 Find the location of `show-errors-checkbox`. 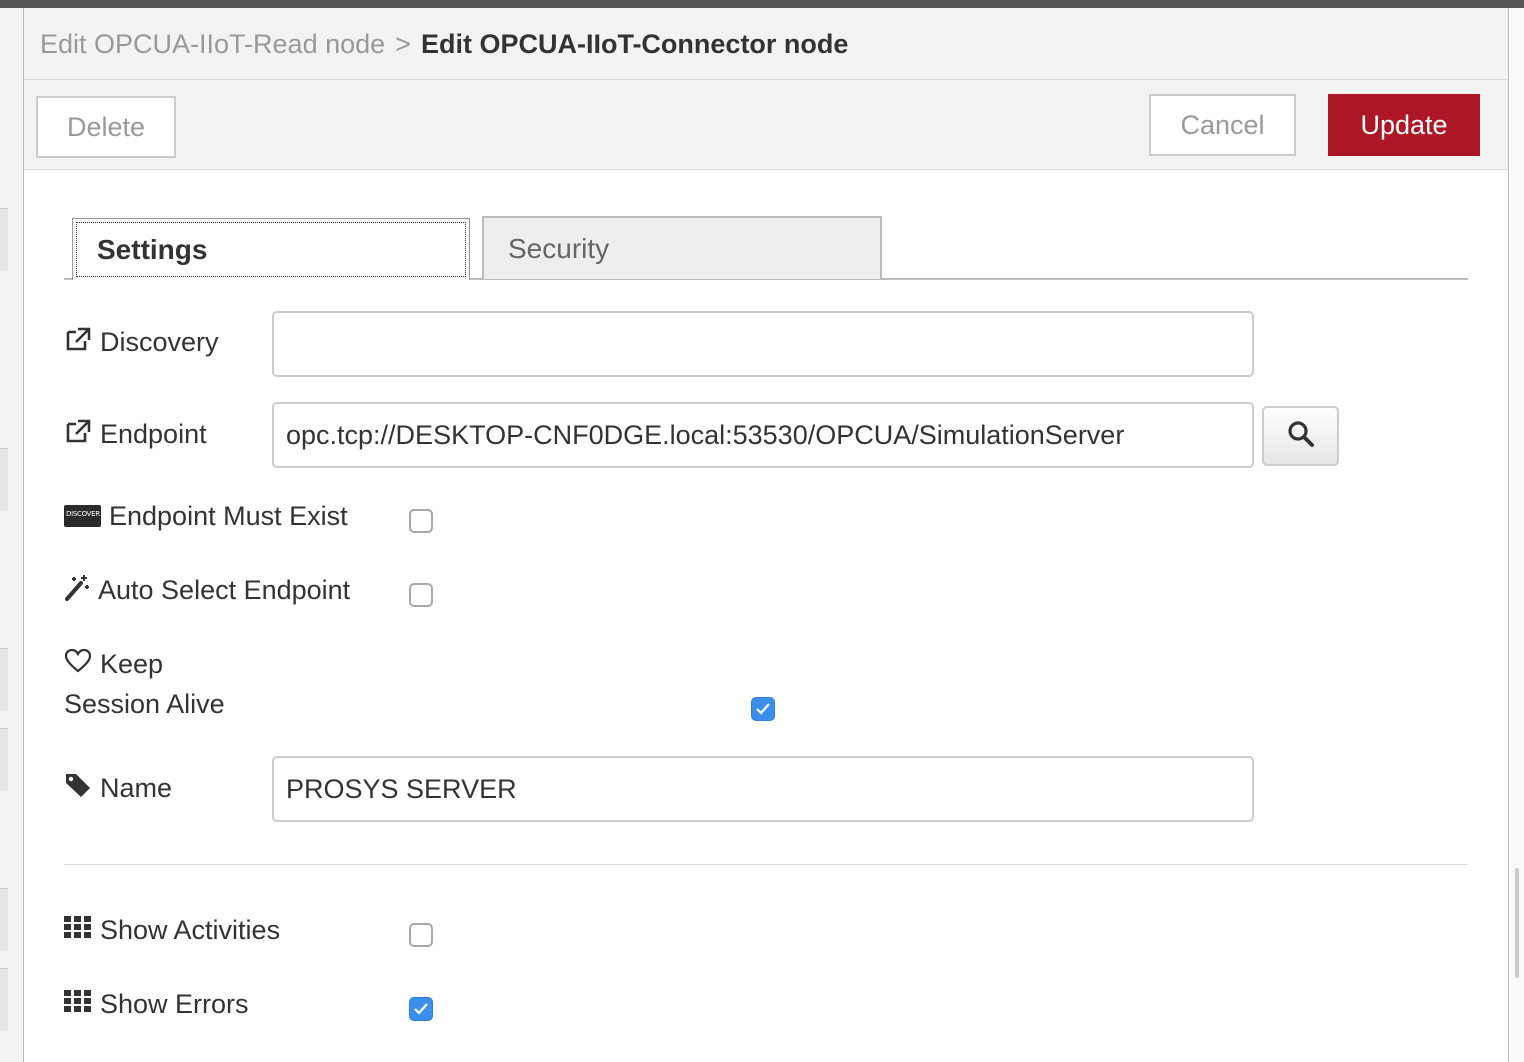

show-errors-checkbox is located at coordinates (421, 1009).